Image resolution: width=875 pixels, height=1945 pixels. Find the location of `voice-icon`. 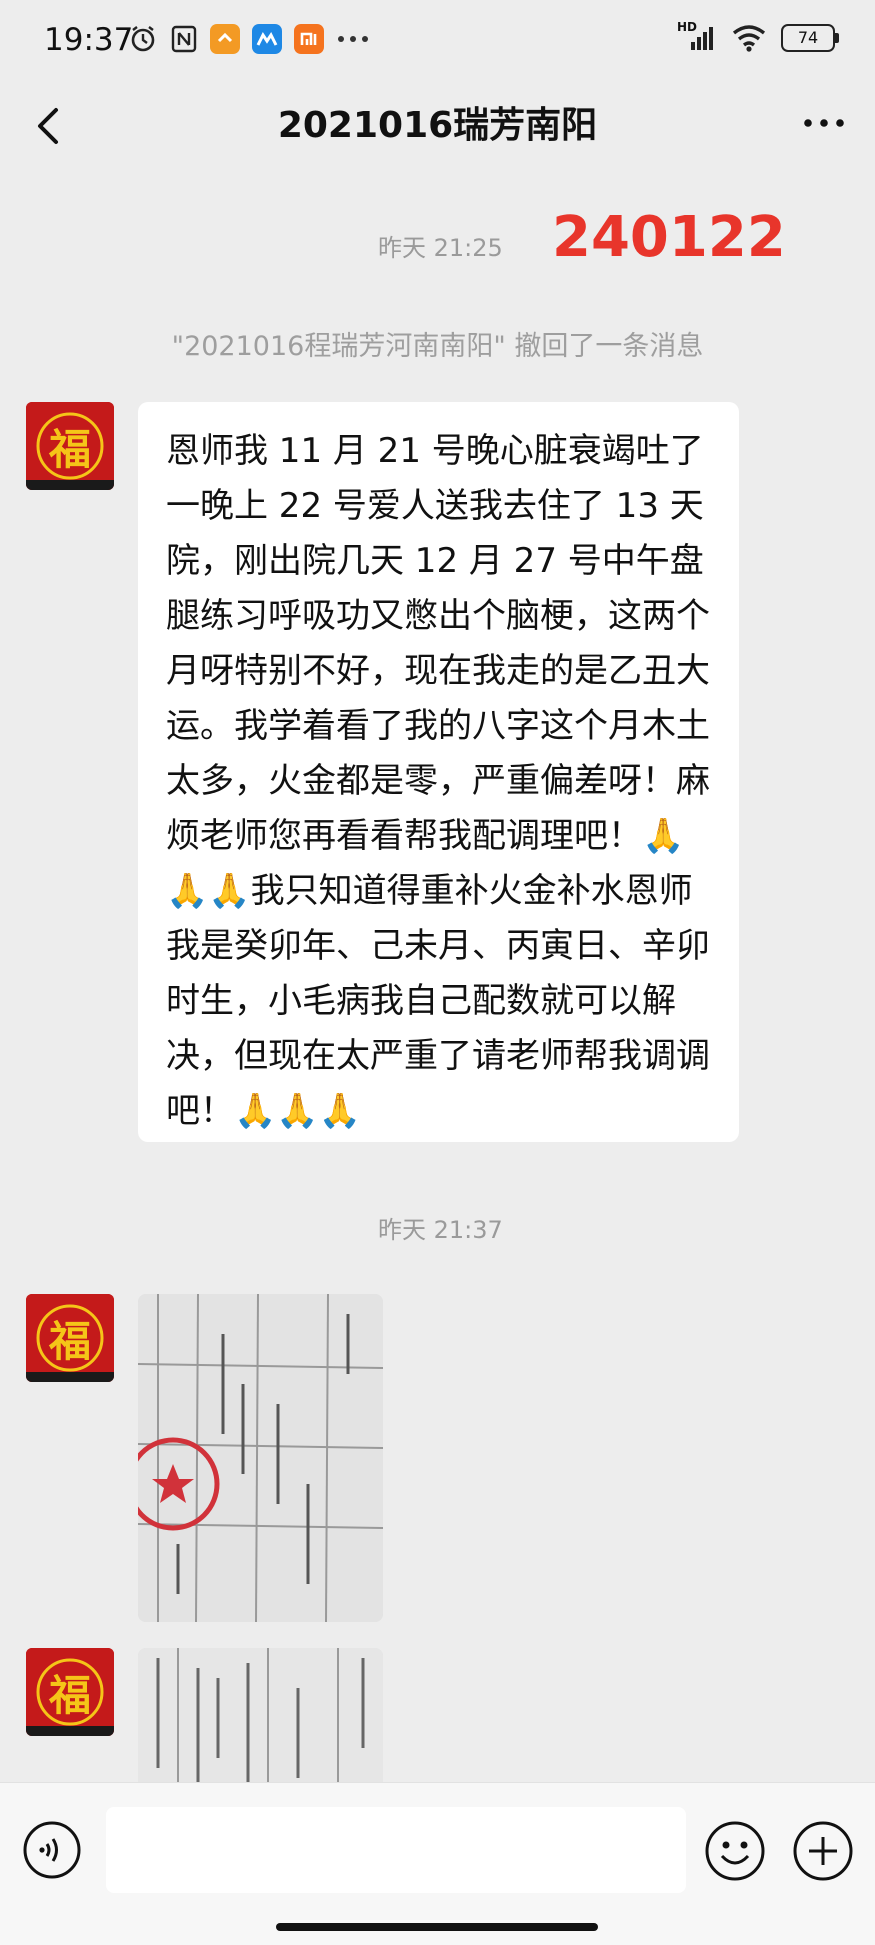

voice-icon is located at coordinates (52, 1850).